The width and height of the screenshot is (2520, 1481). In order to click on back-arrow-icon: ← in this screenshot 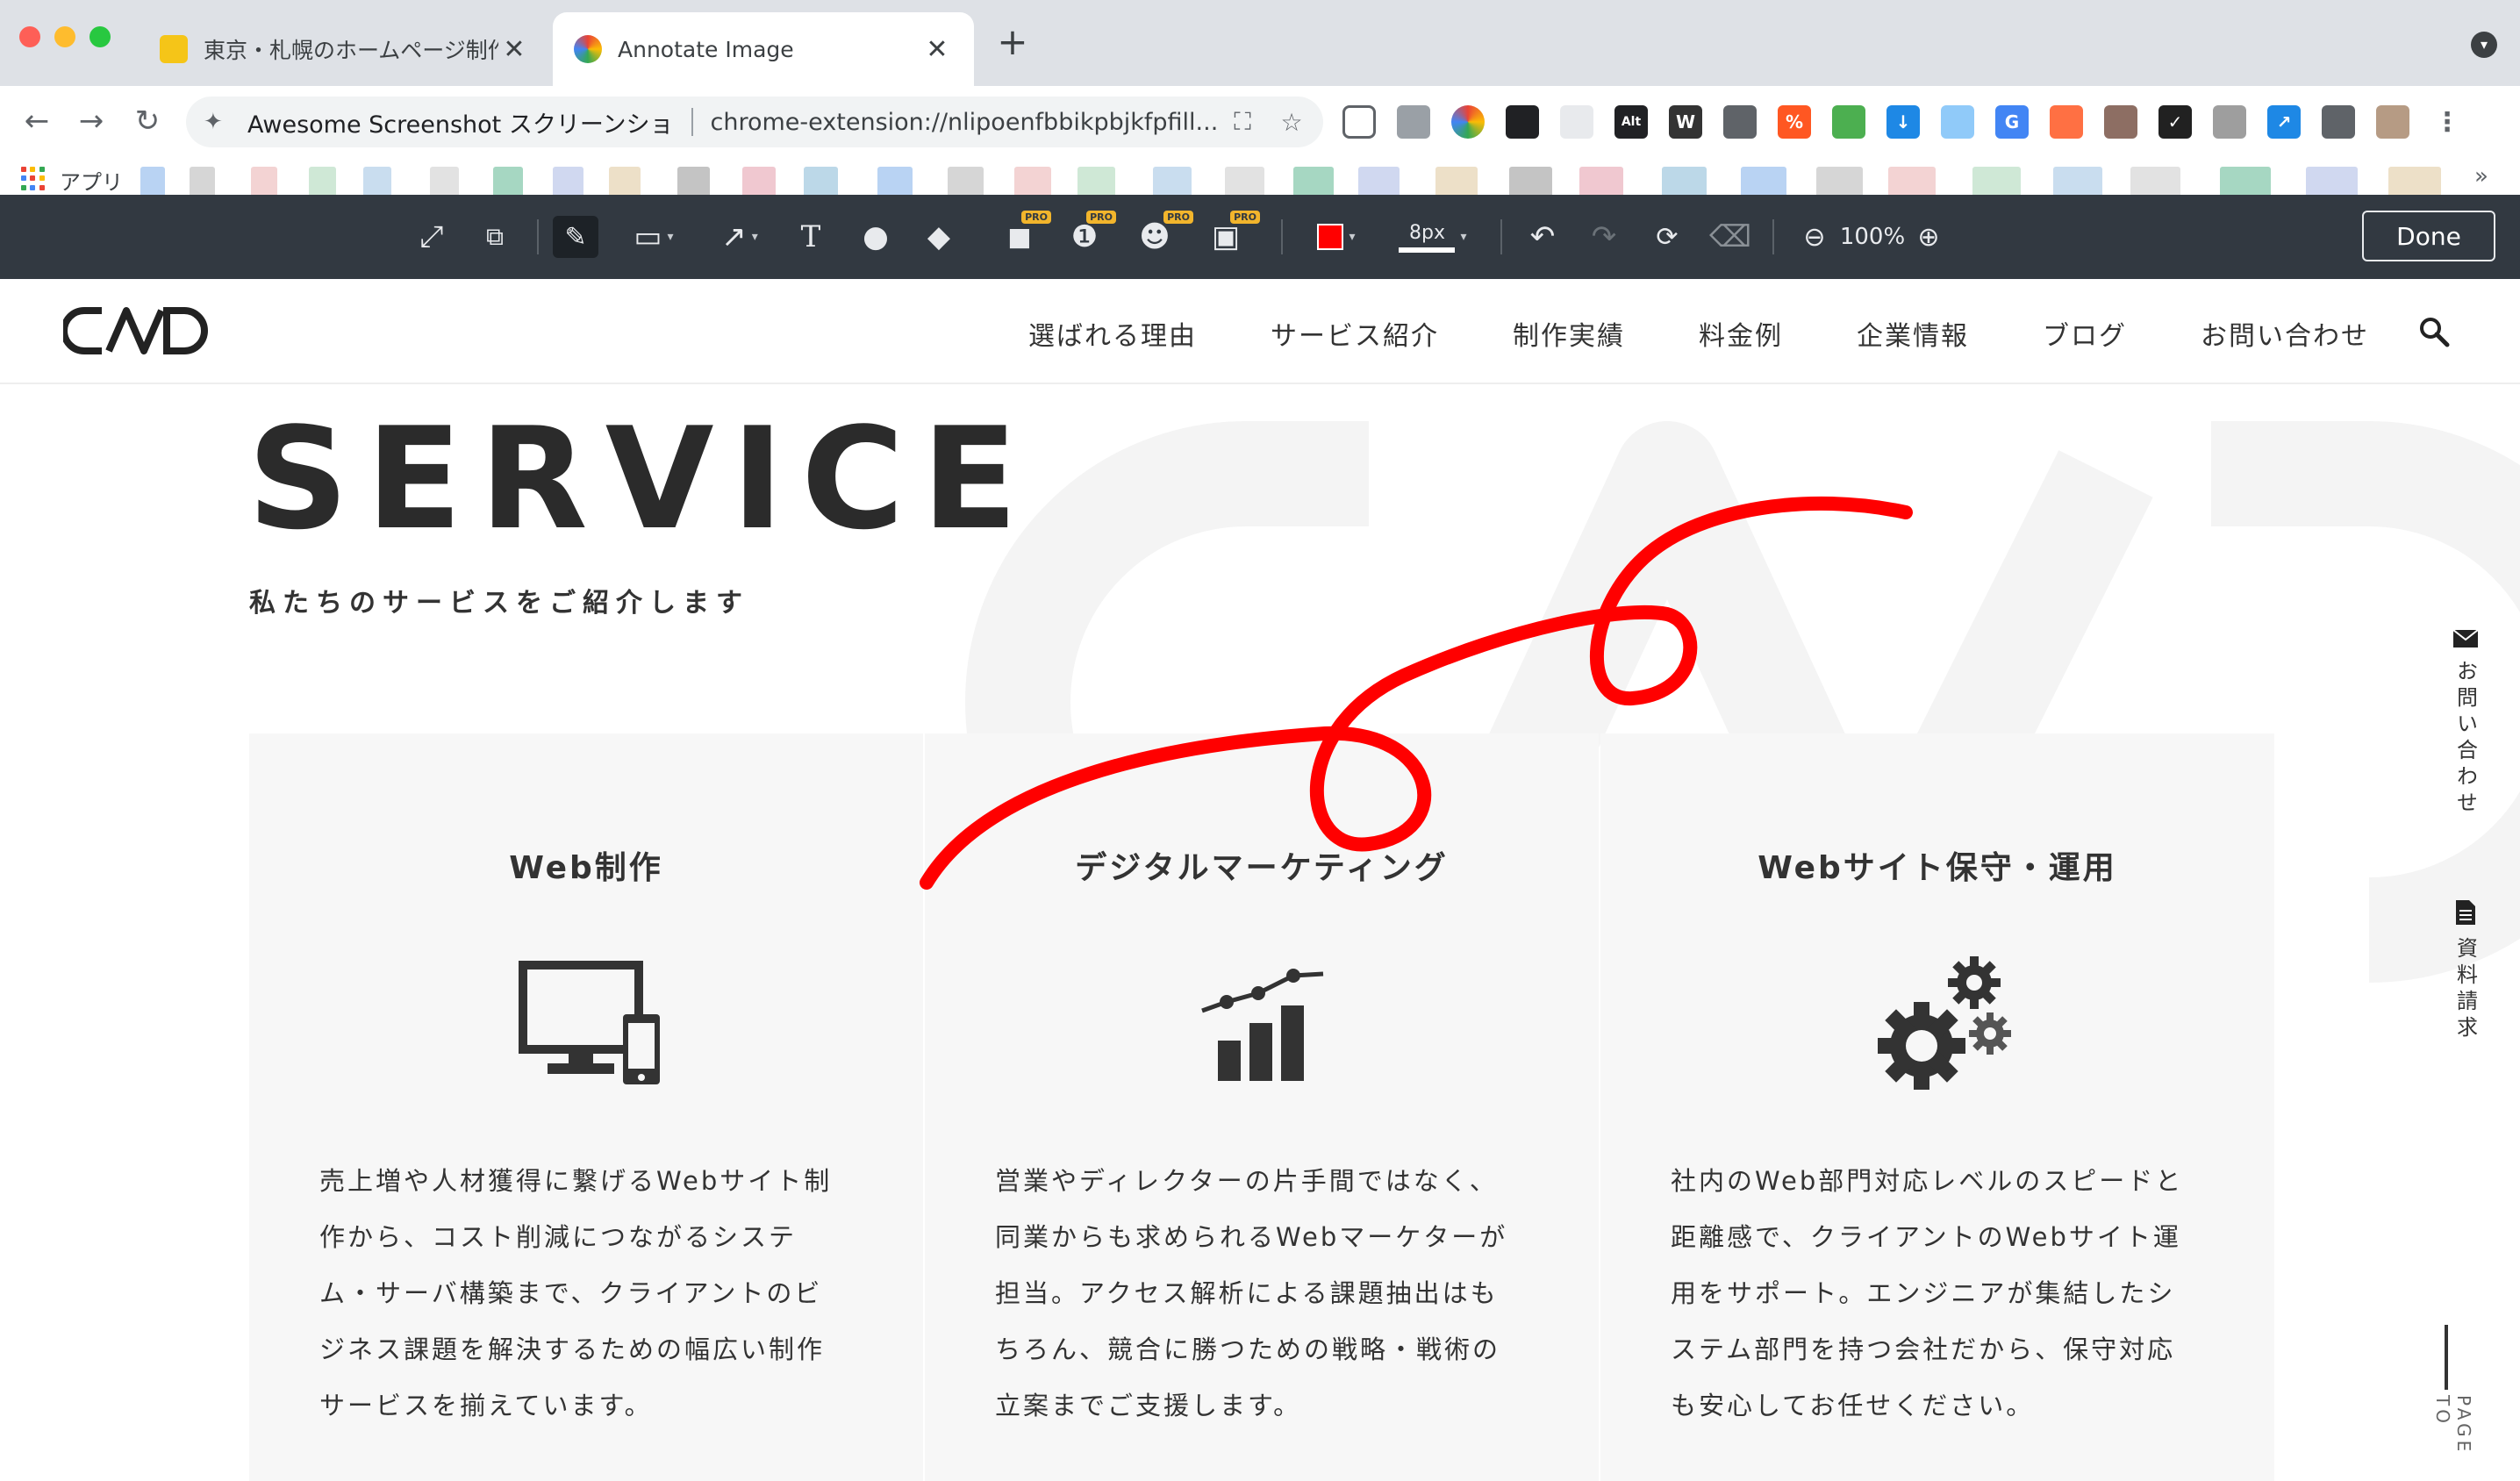, I will do `click(37, 121)`.